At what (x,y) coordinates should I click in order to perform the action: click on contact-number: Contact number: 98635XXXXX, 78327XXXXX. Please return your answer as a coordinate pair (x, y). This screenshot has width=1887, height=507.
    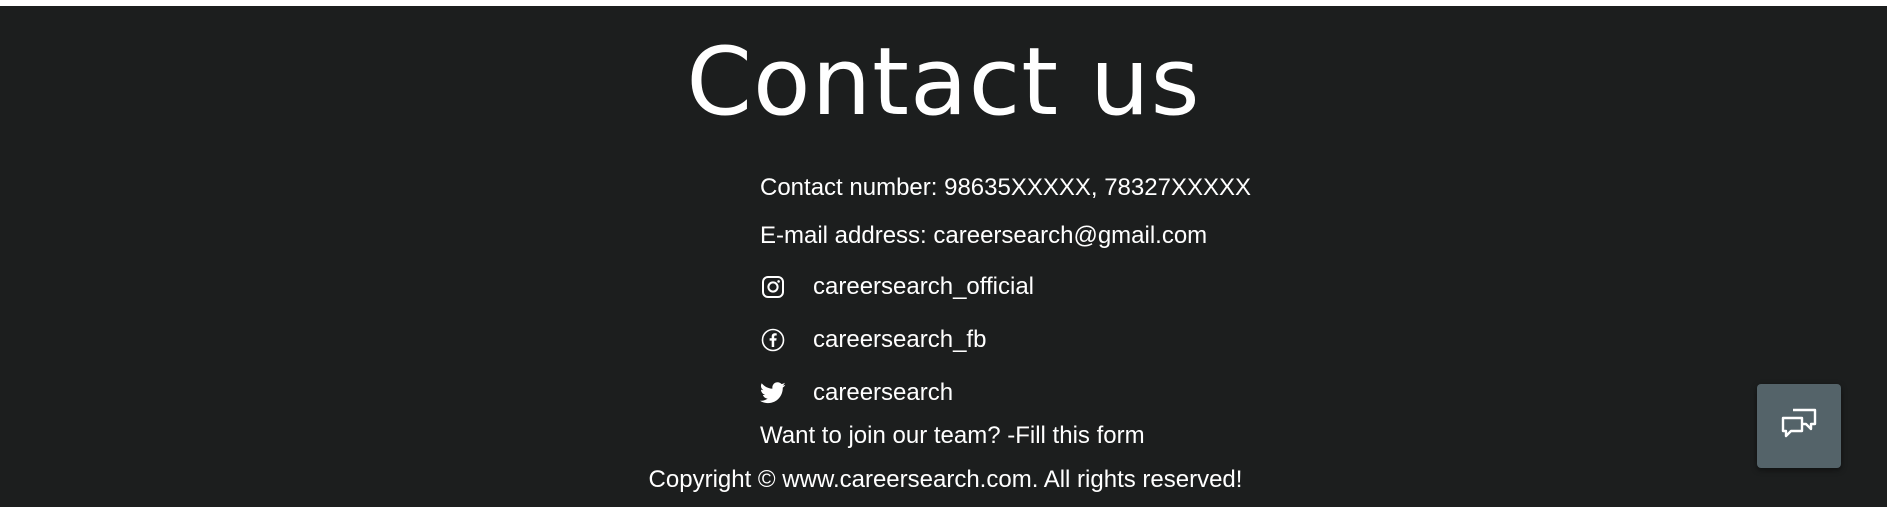
    Looking at the image, I should click on (1005, 187).